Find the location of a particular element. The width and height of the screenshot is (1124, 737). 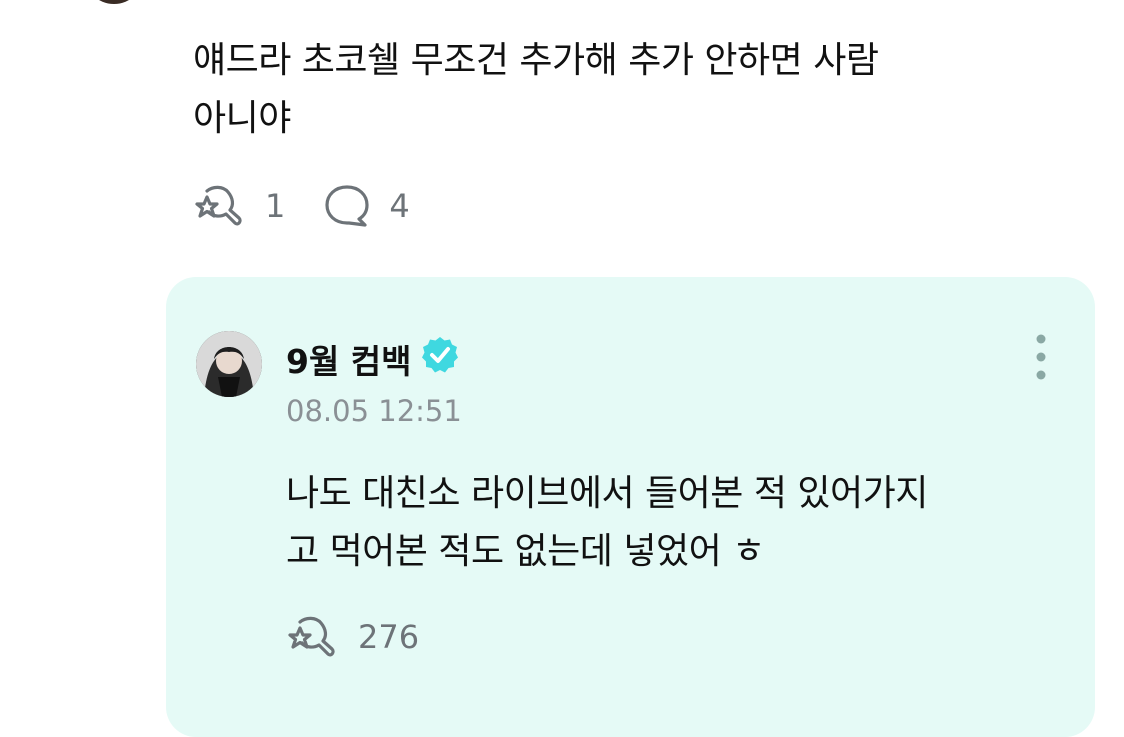

post-like-count: 1 is located at coordinates (275, 206).